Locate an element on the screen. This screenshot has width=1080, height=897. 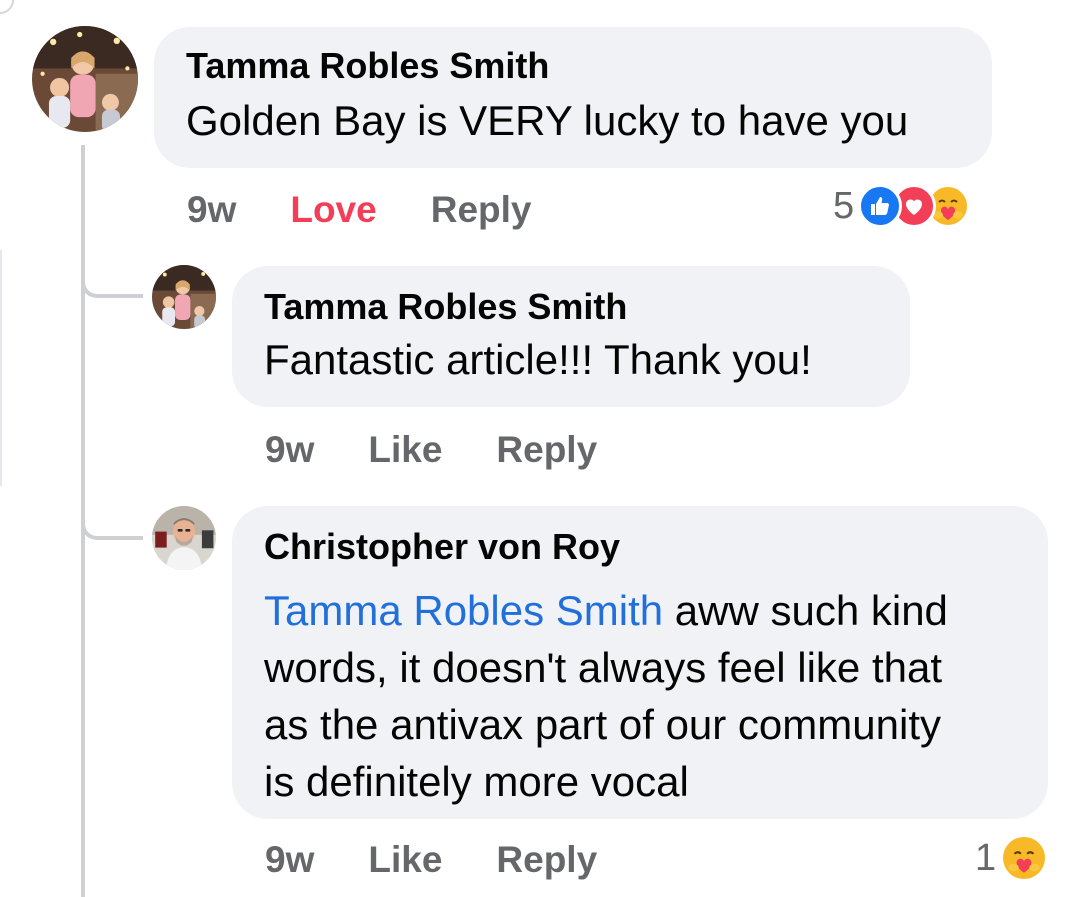
comment-text-line: words, it doesn't always feel like that is located at coordinates (603, 667).